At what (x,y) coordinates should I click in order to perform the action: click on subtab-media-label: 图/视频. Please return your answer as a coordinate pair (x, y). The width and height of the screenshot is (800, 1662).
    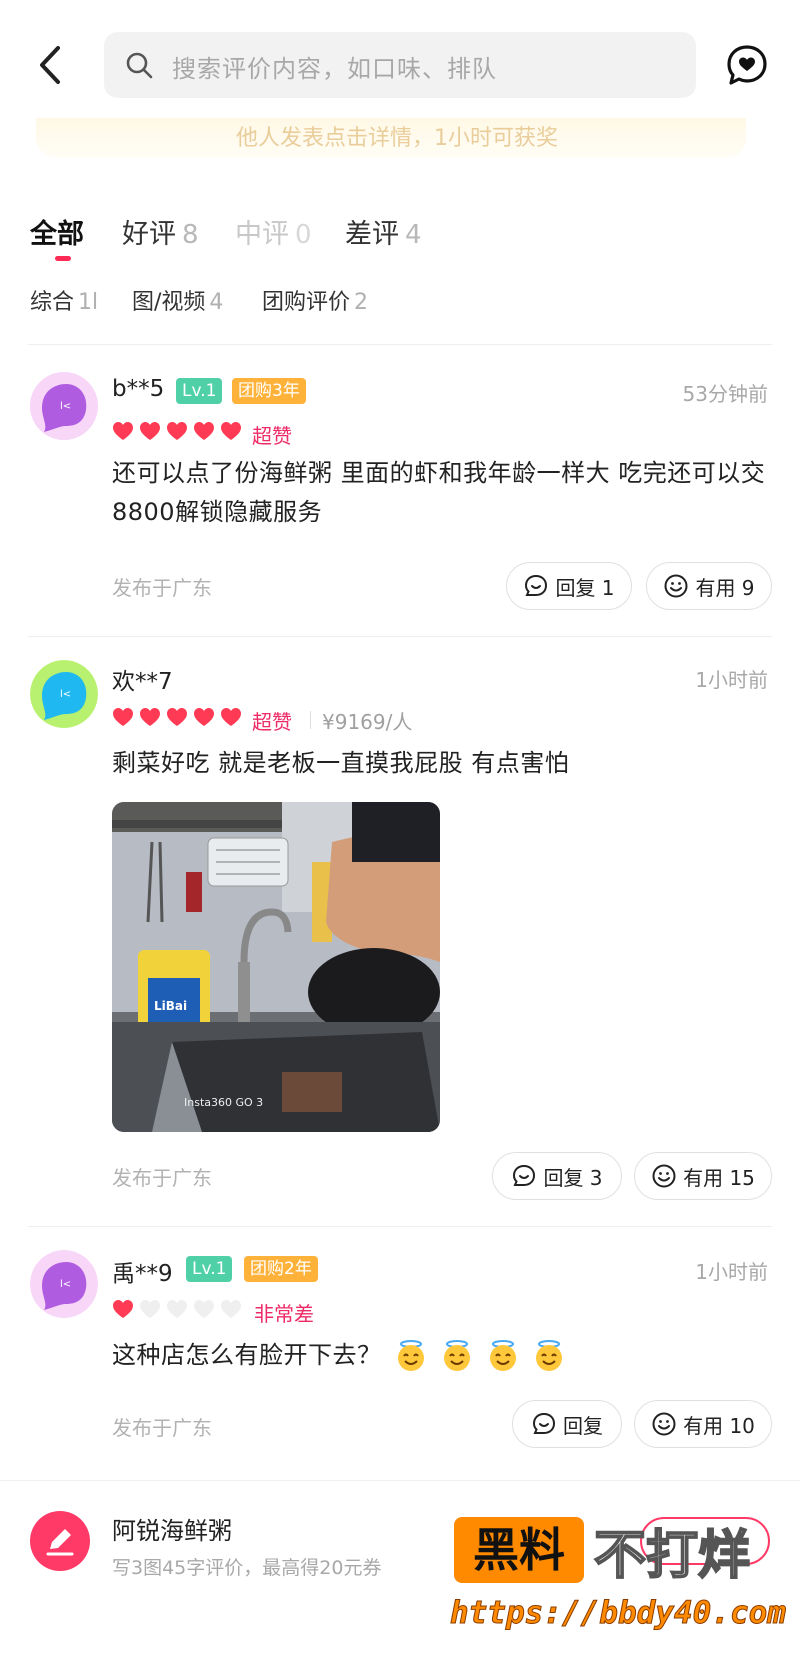
    Looking at the image, I should click on (169, 302).